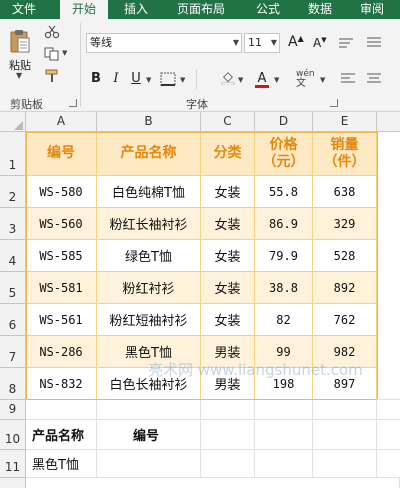  I want to click on table-header-cell: 编号, so click(61, 154).